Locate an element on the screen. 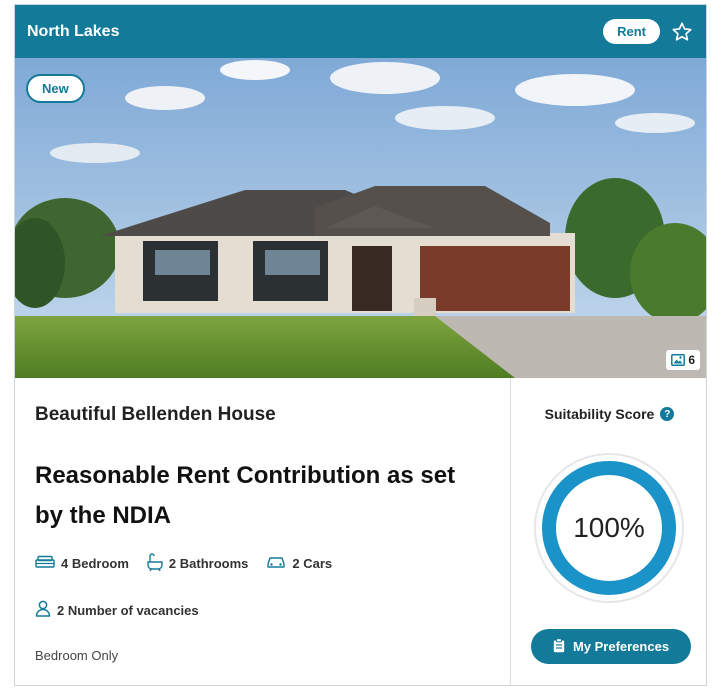 This screenshot has width=713, height=689. suitability-value: 100% is located at coordinates (609, 527).